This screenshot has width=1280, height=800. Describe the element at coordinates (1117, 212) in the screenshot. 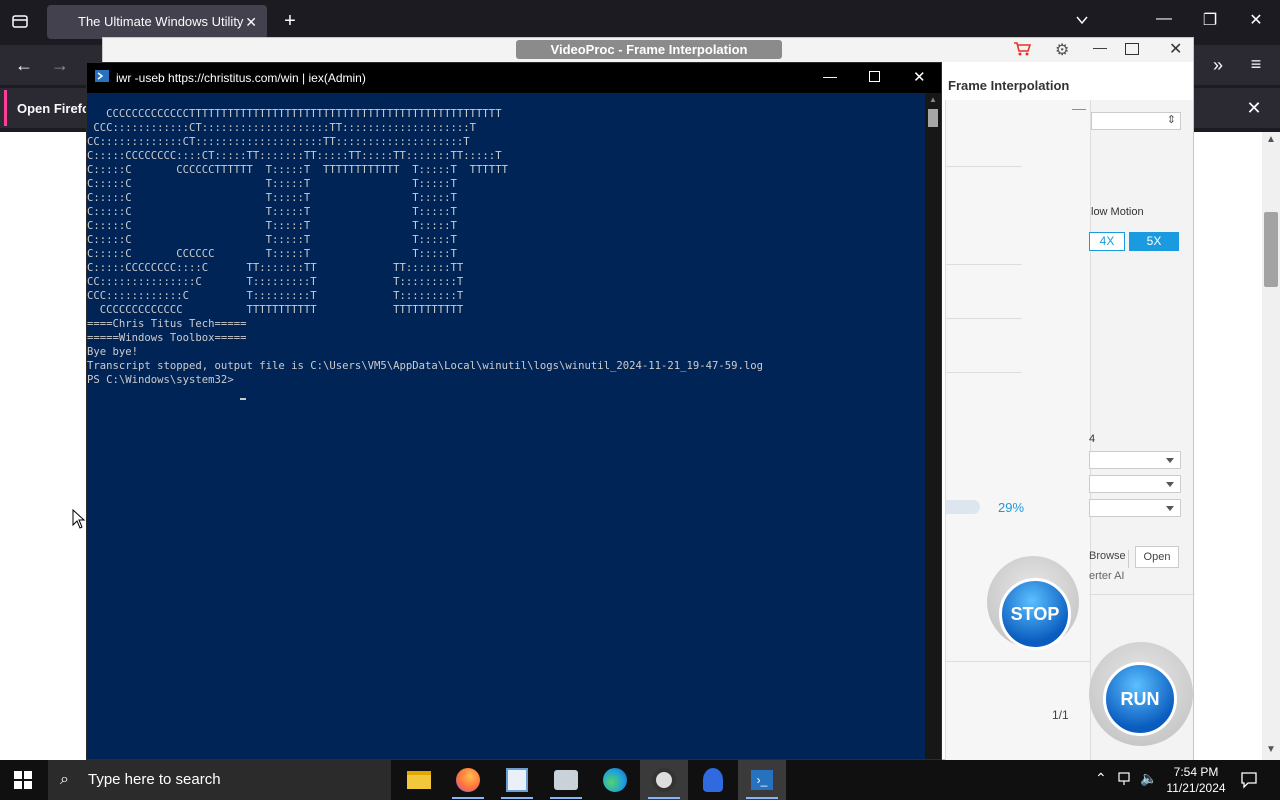

I see `slow-motion-label: low Motion` at that location.